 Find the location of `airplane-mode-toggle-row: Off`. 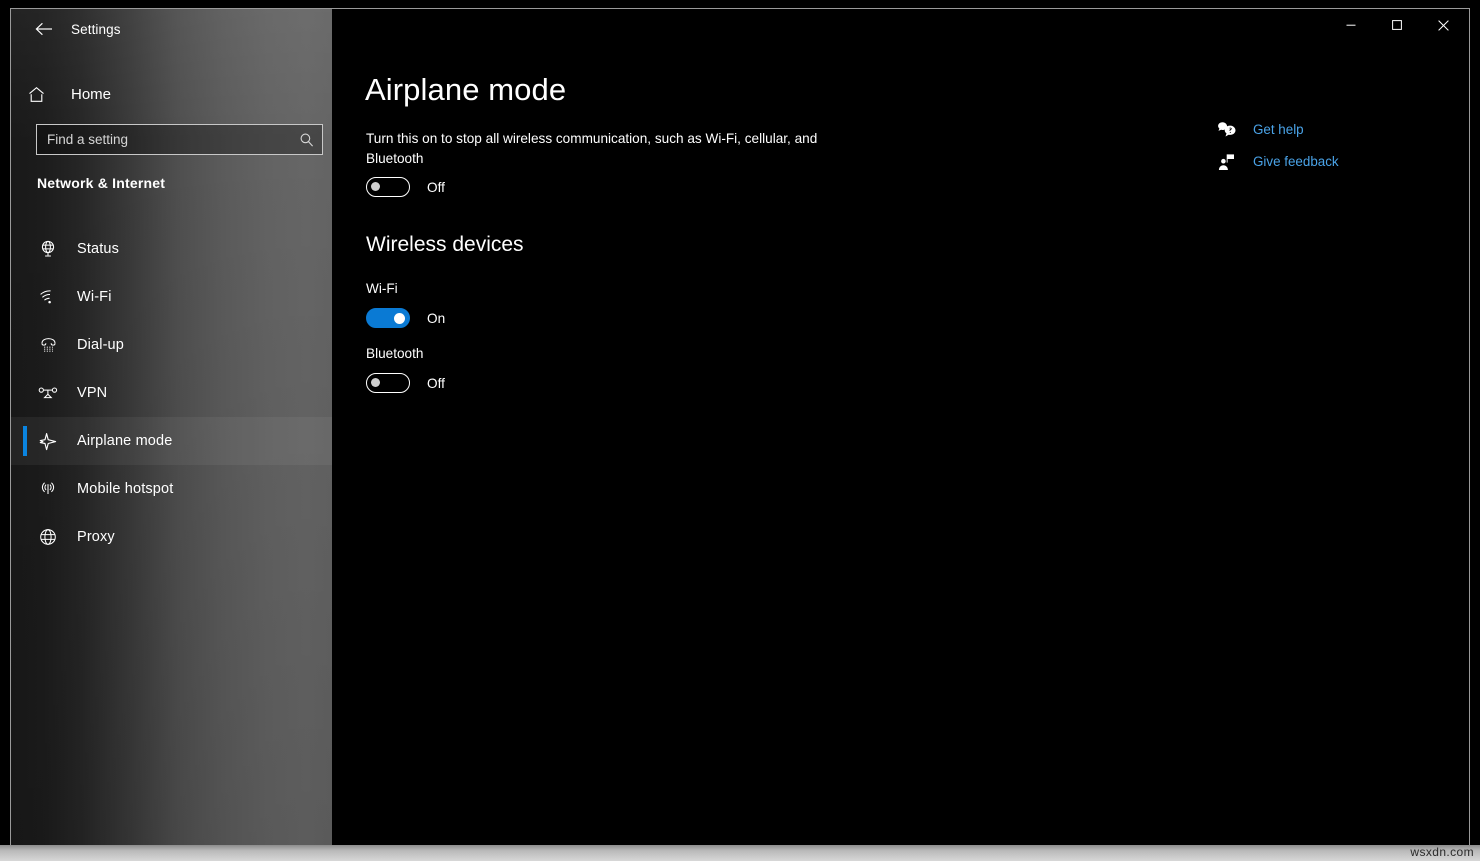

airplane-mode-toggle-row: Off is located at coordinates (405, 187).